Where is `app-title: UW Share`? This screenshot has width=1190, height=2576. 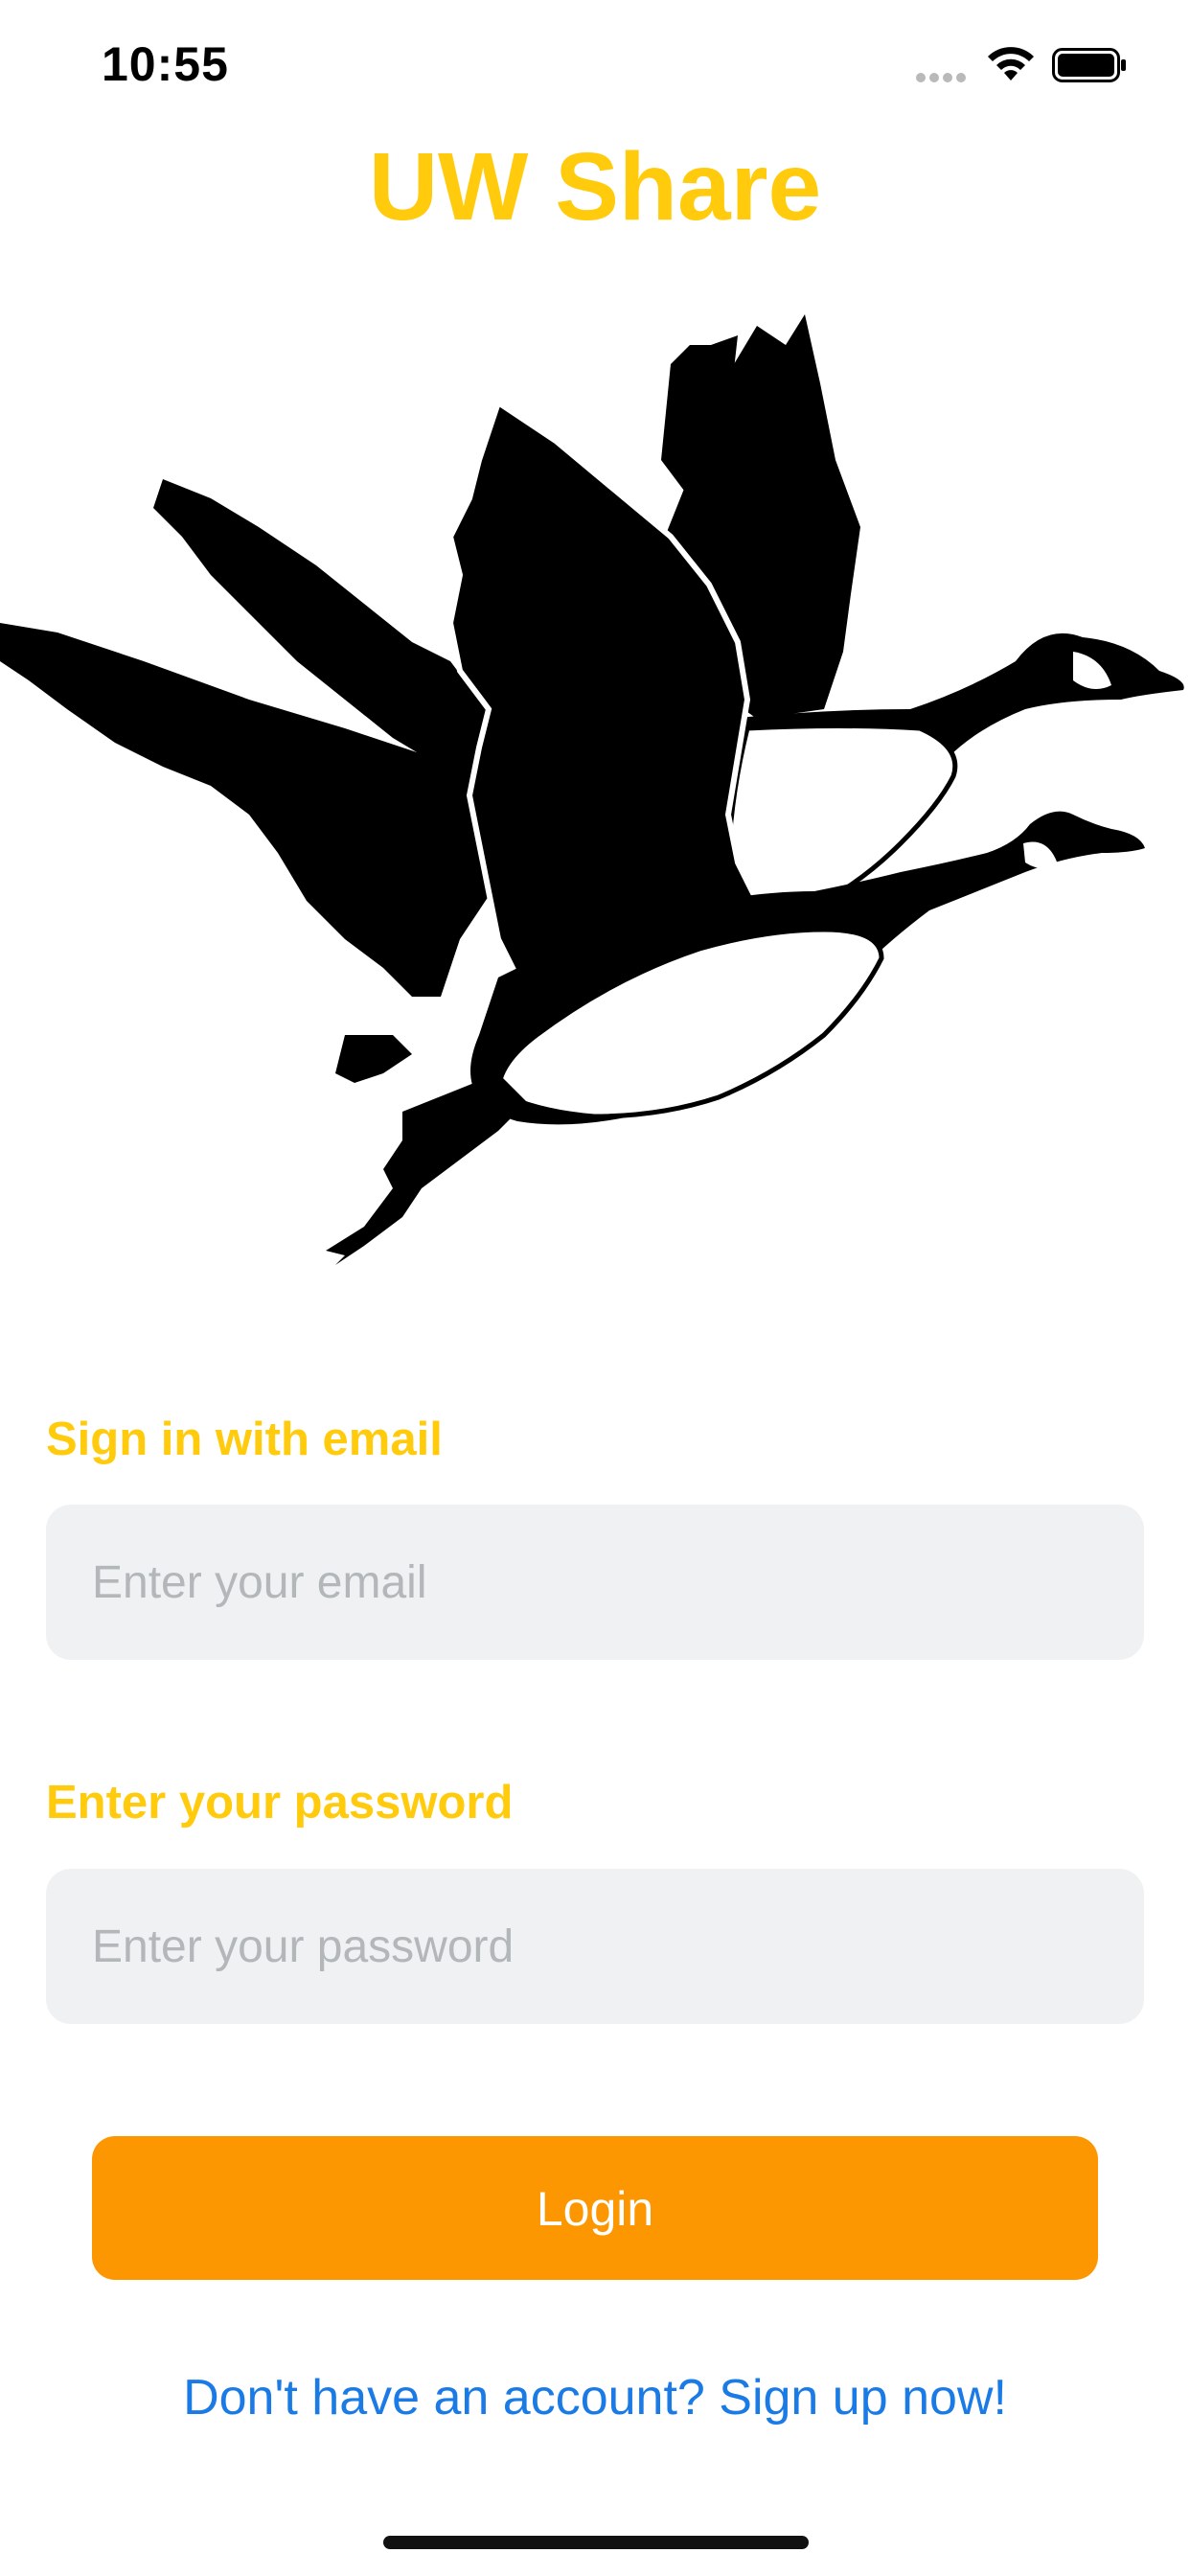
app-title: UW Share is located at coordinates (595, 187).